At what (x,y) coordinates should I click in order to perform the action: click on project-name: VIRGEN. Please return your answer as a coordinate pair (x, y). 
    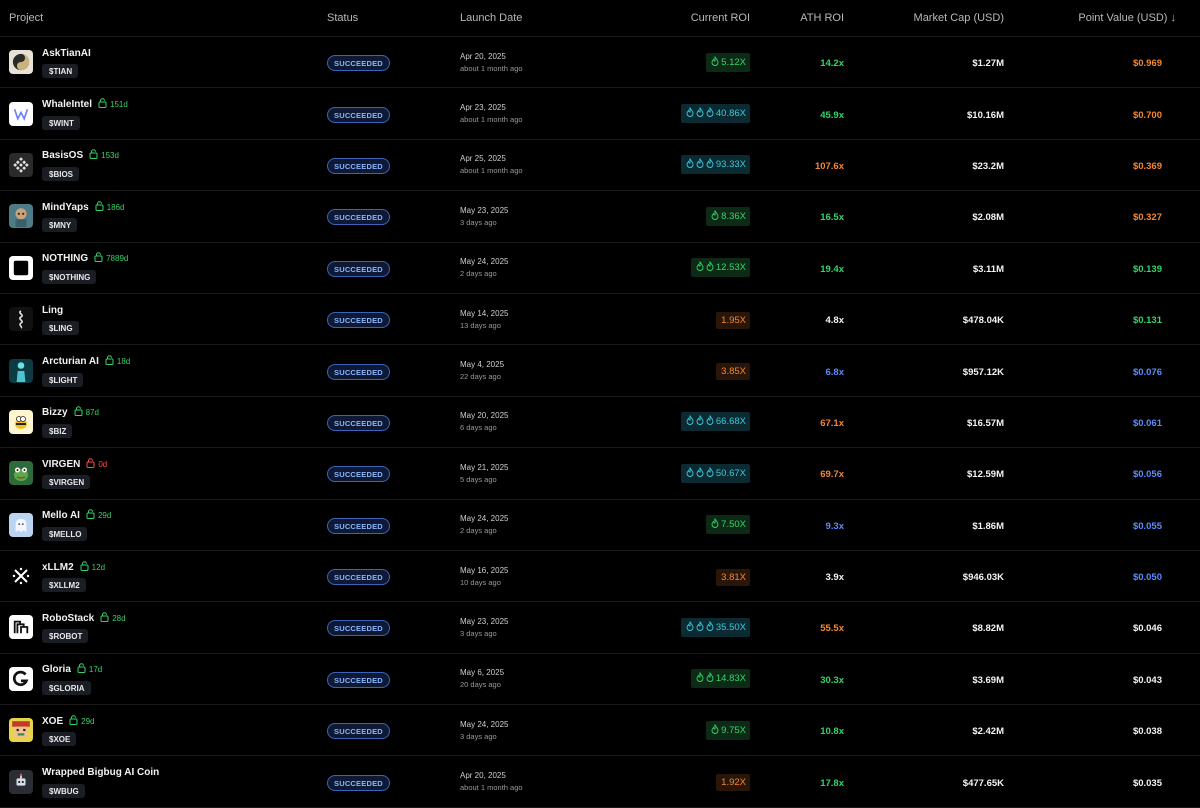
    Looking at the image, I should click on (61, 464).